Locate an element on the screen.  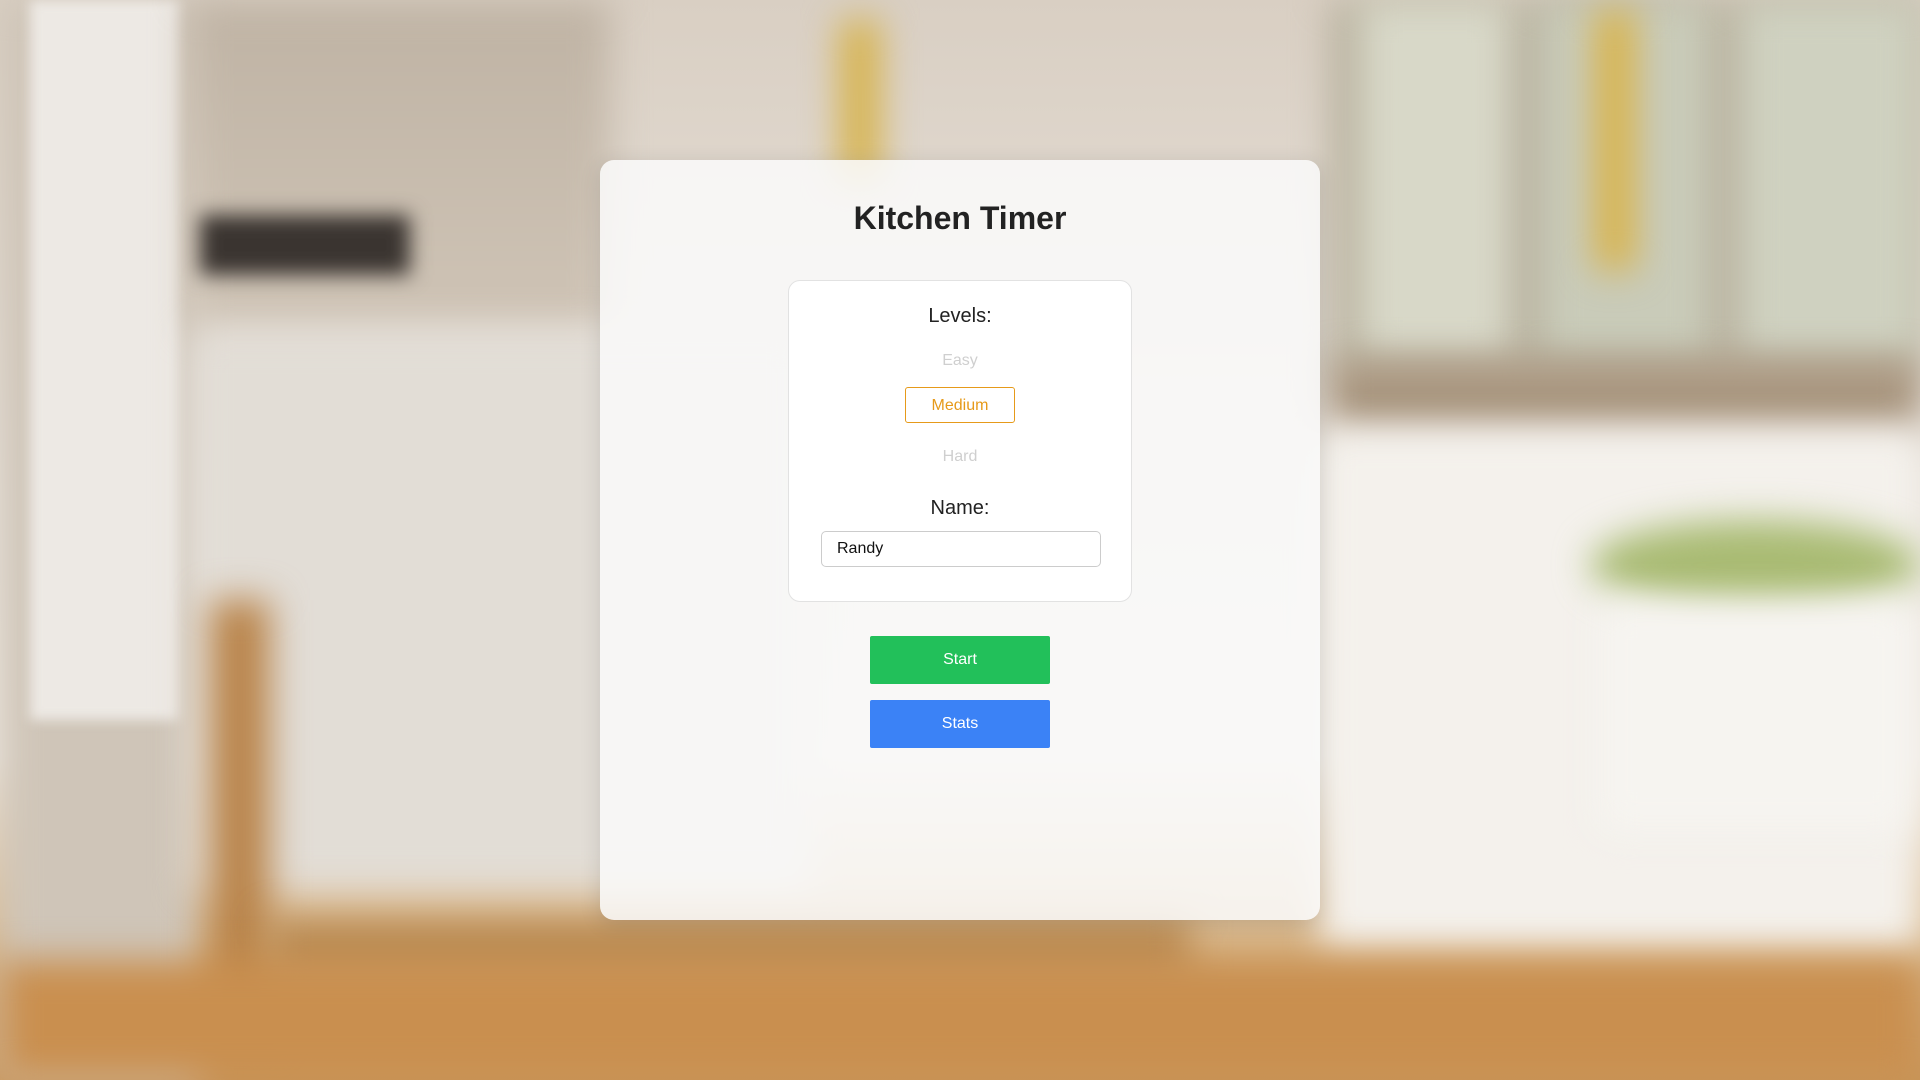
background-pot is located at coordinates (1755, 715).